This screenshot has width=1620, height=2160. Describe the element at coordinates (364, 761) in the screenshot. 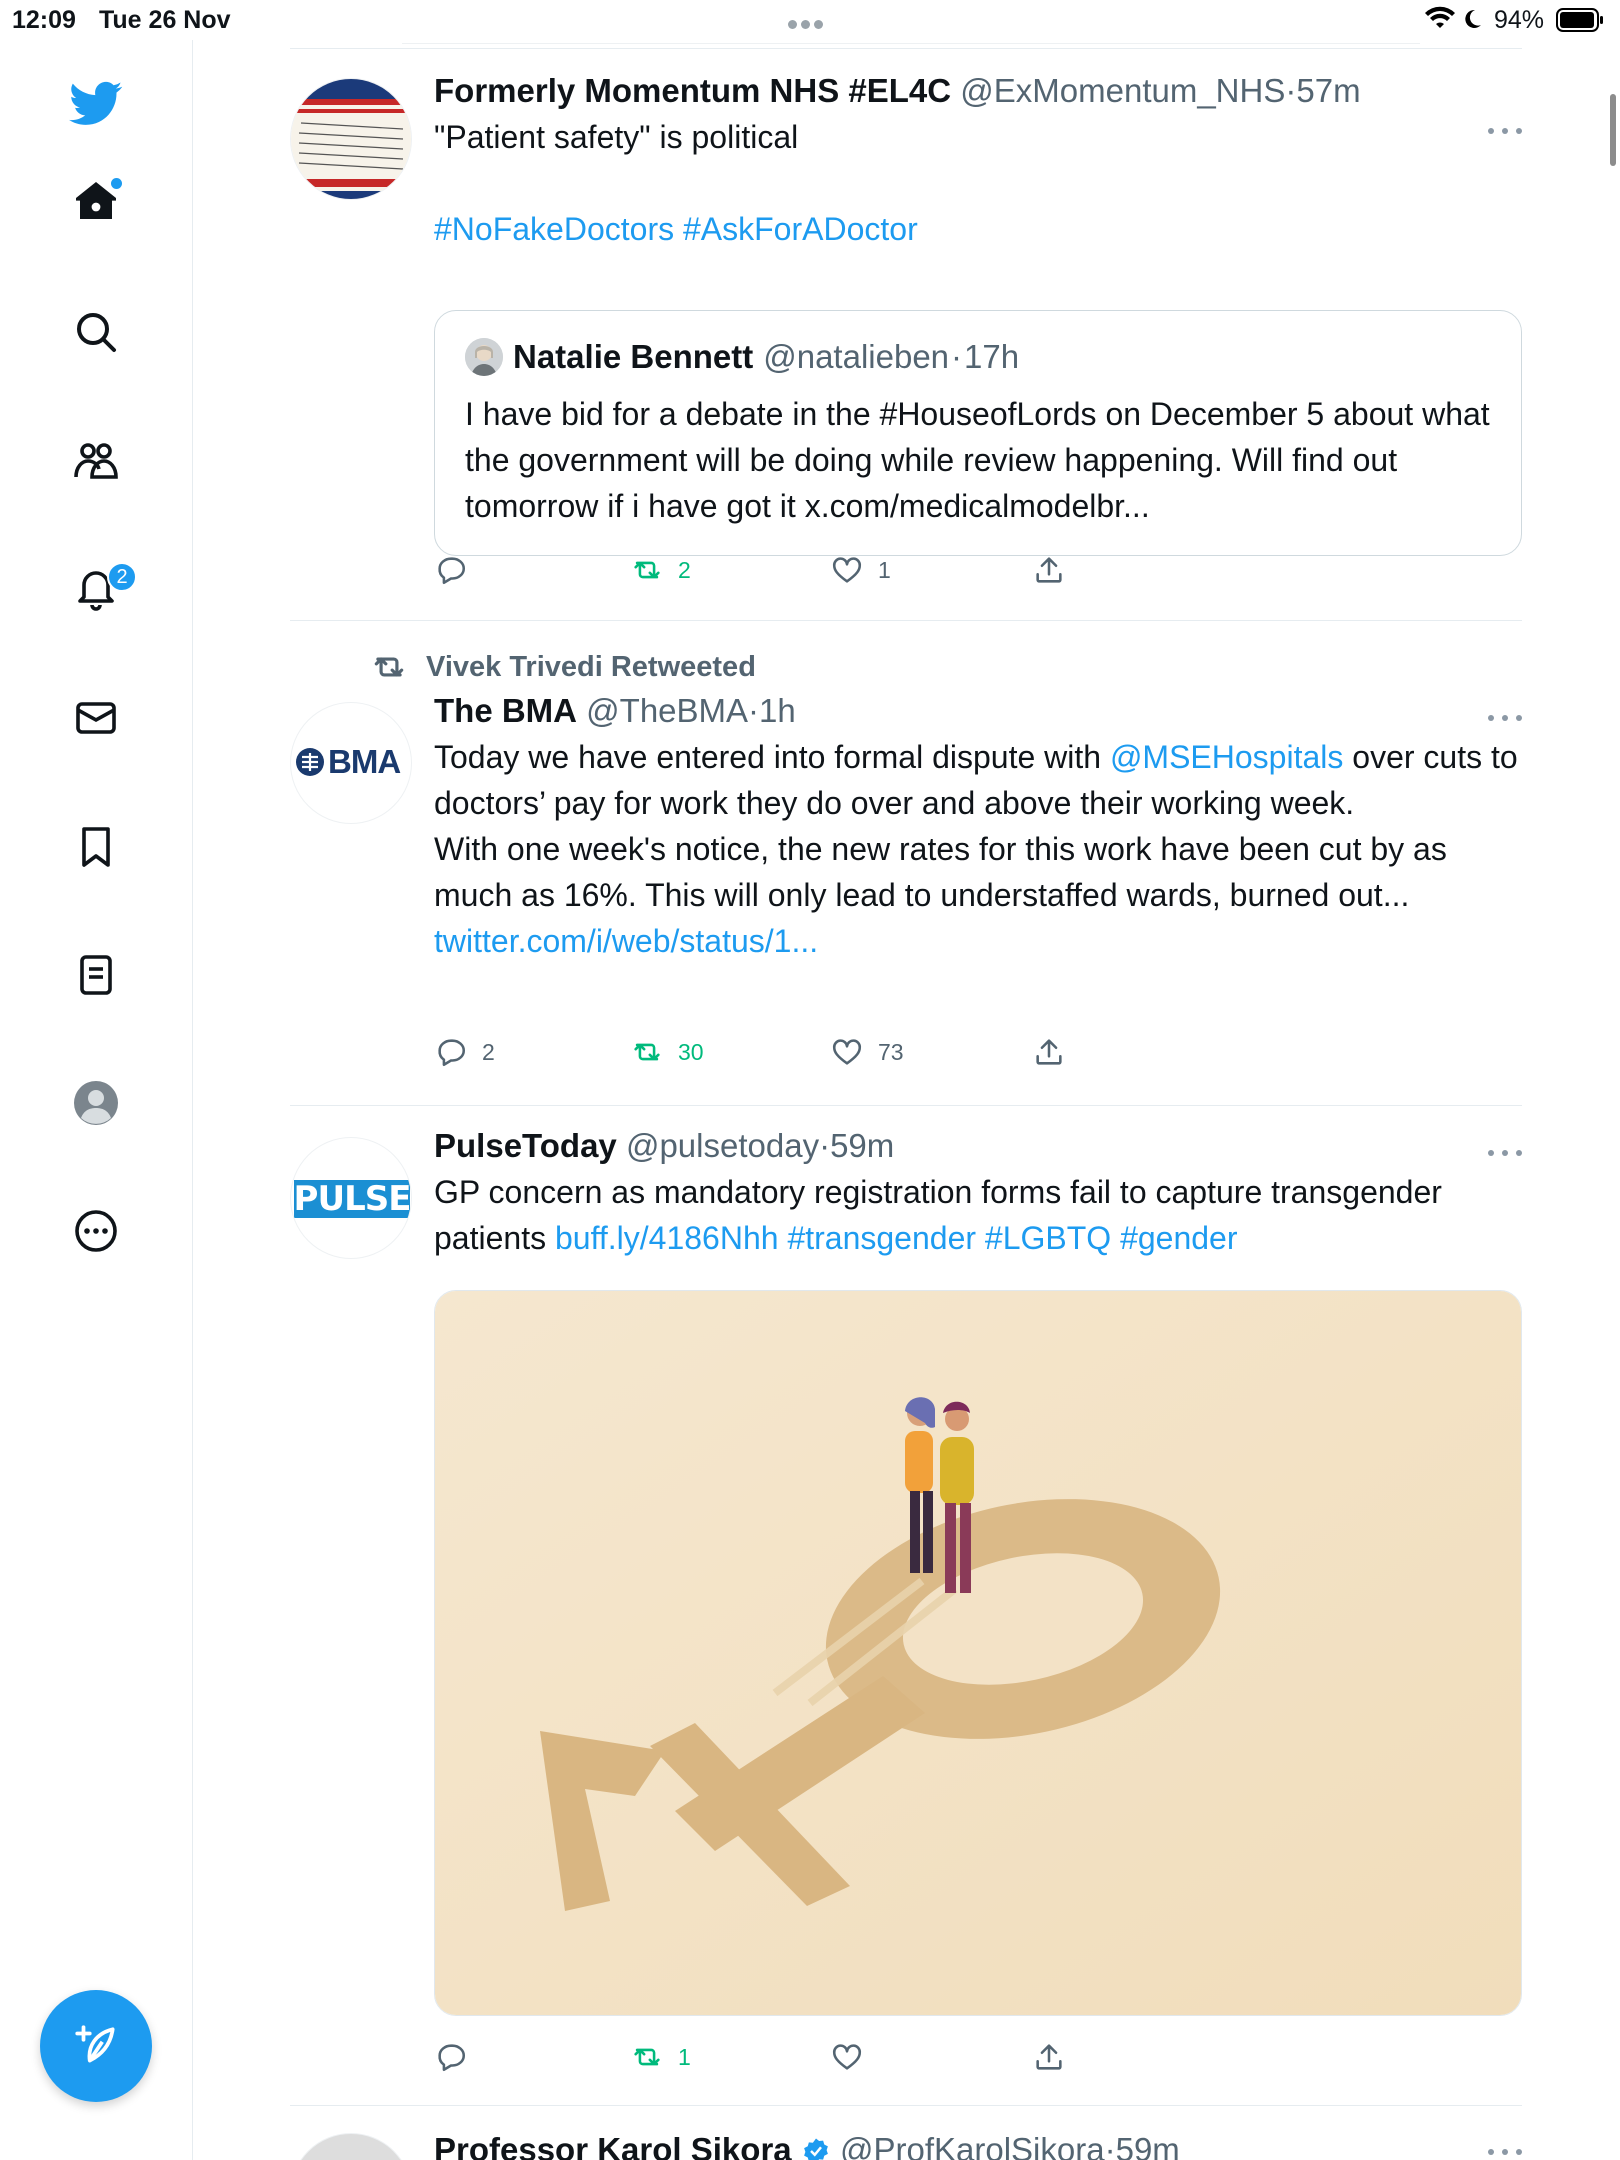

I see `avatar-label: BMA` at that location.